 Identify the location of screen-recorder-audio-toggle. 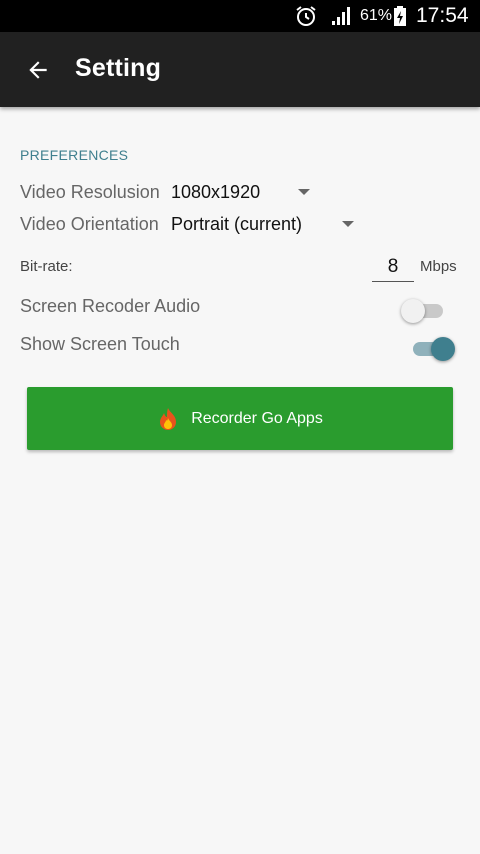
(426, 311).